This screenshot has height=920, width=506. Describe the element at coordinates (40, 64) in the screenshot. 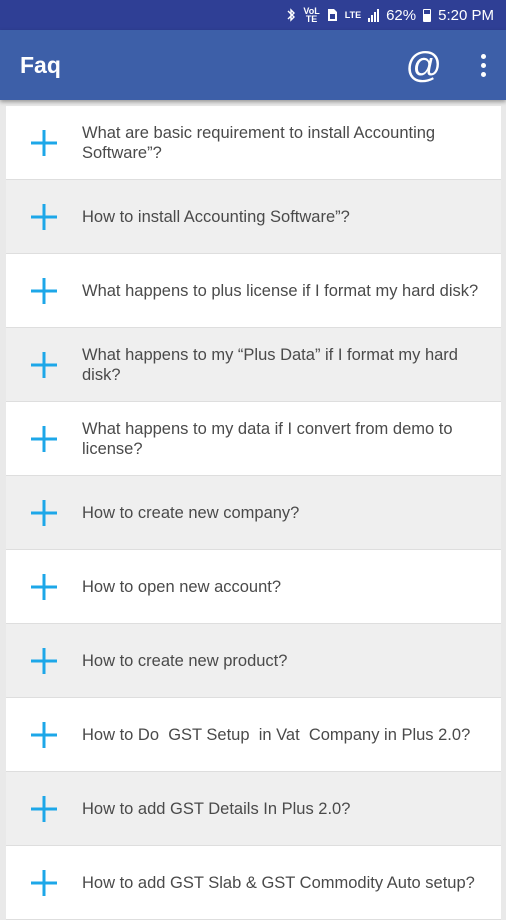

I see `page-title: Faq` at that location.